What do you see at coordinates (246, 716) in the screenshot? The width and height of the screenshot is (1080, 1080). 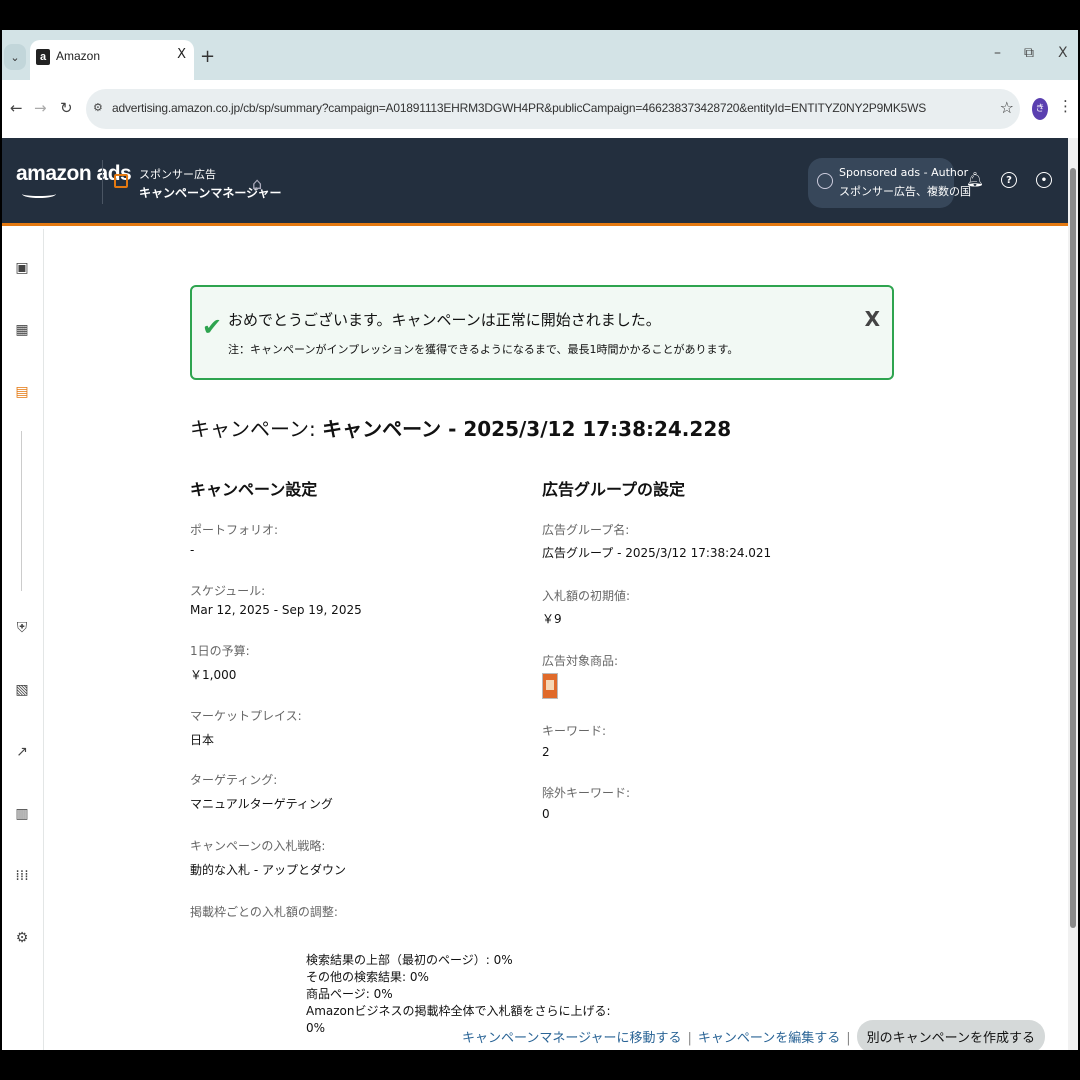 I see `marketplace-label: マーケットプレイス:` at bounding box center [246, 716].